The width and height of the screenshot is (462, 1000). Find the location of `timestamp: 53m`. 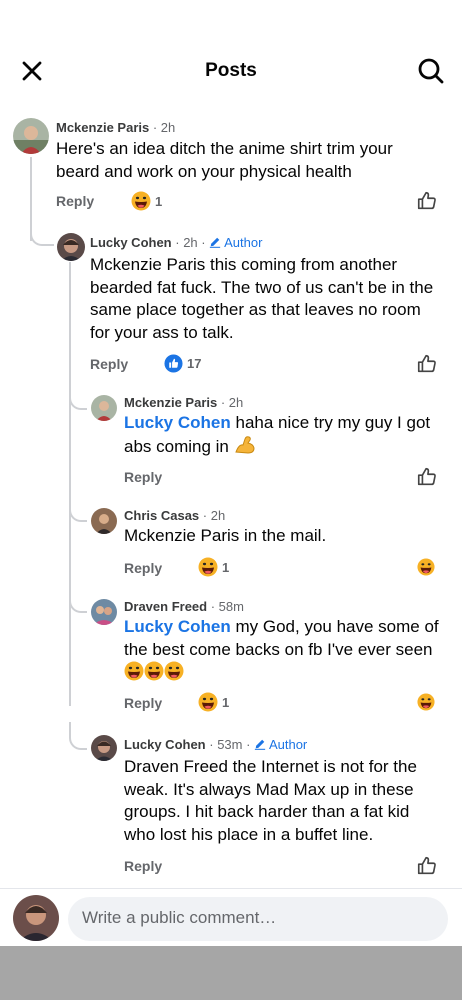

timestamp: 53m is located at coordinates (229, 744).